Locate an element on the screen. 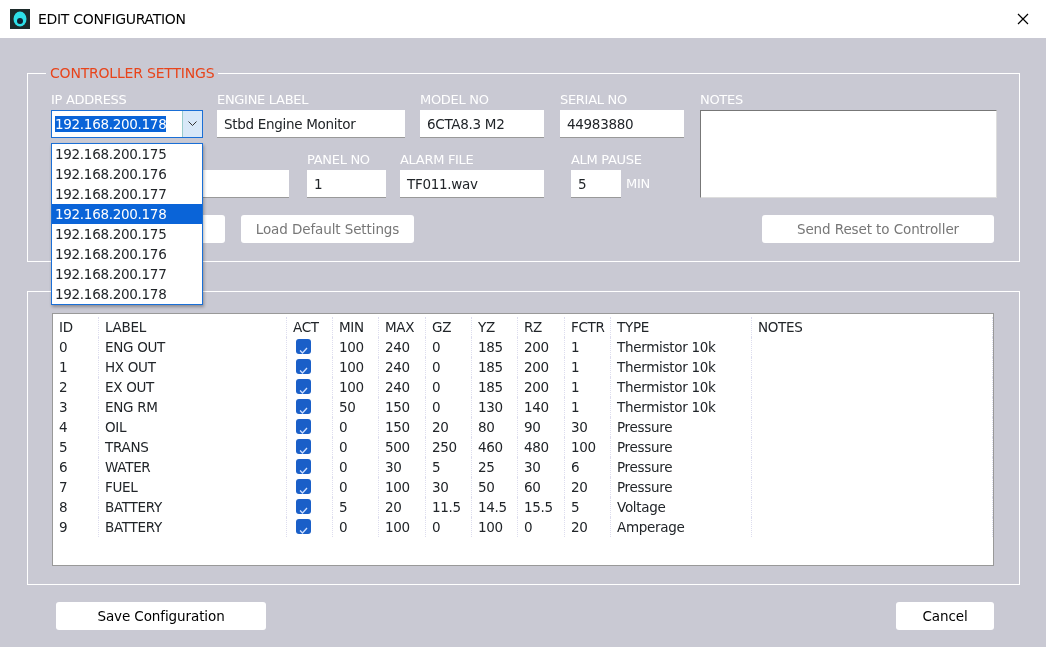 The image size is (1046, 647). column-header: ID is located at coordinates (76, 327).